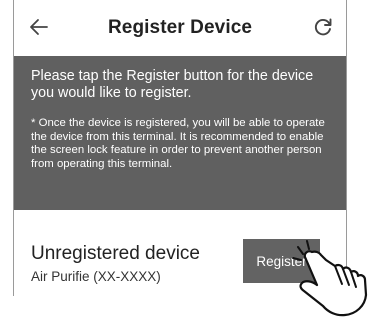 The height and width of the screenshot is (322, 377). I want to click on hand-pointer-icon, so click(330, 278).